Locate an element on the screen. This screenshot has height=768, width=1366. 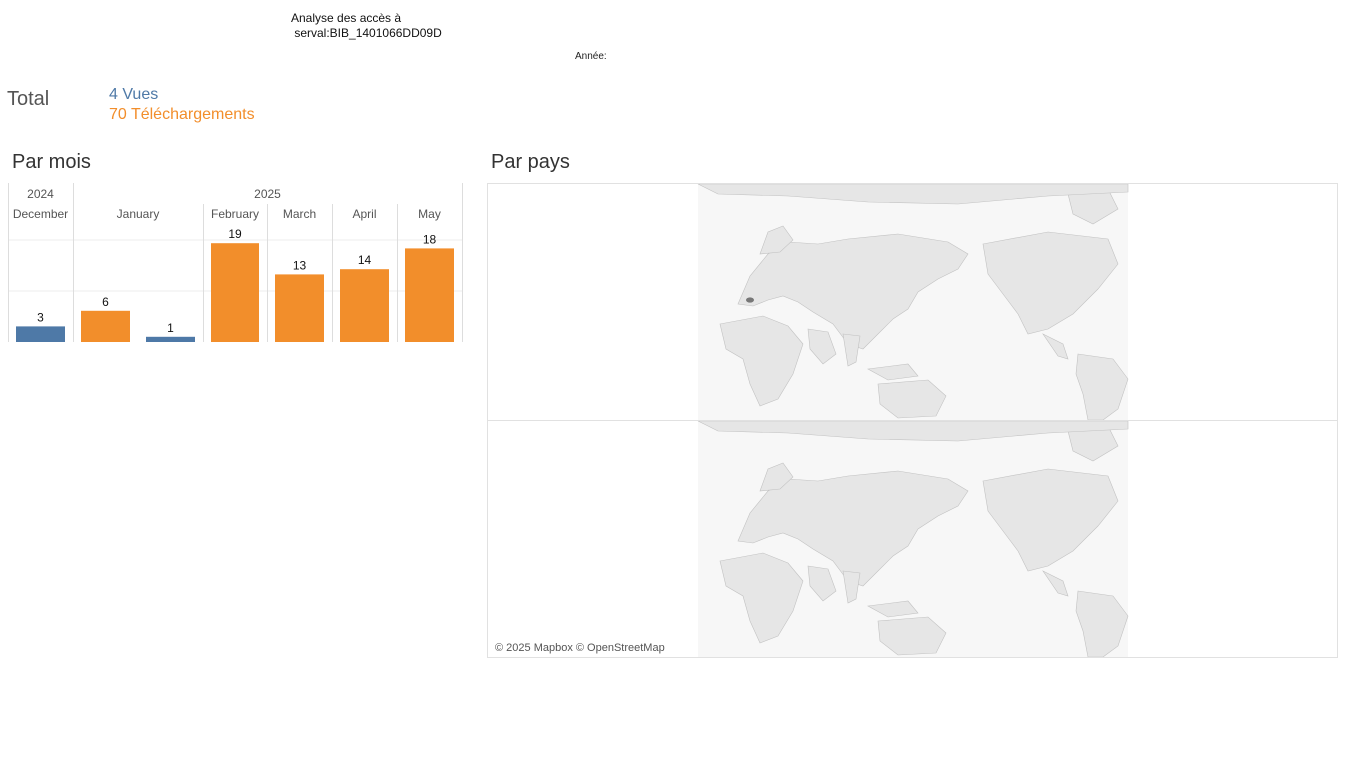
highlighted-country-switzerland is located at coordinates (750, 300).